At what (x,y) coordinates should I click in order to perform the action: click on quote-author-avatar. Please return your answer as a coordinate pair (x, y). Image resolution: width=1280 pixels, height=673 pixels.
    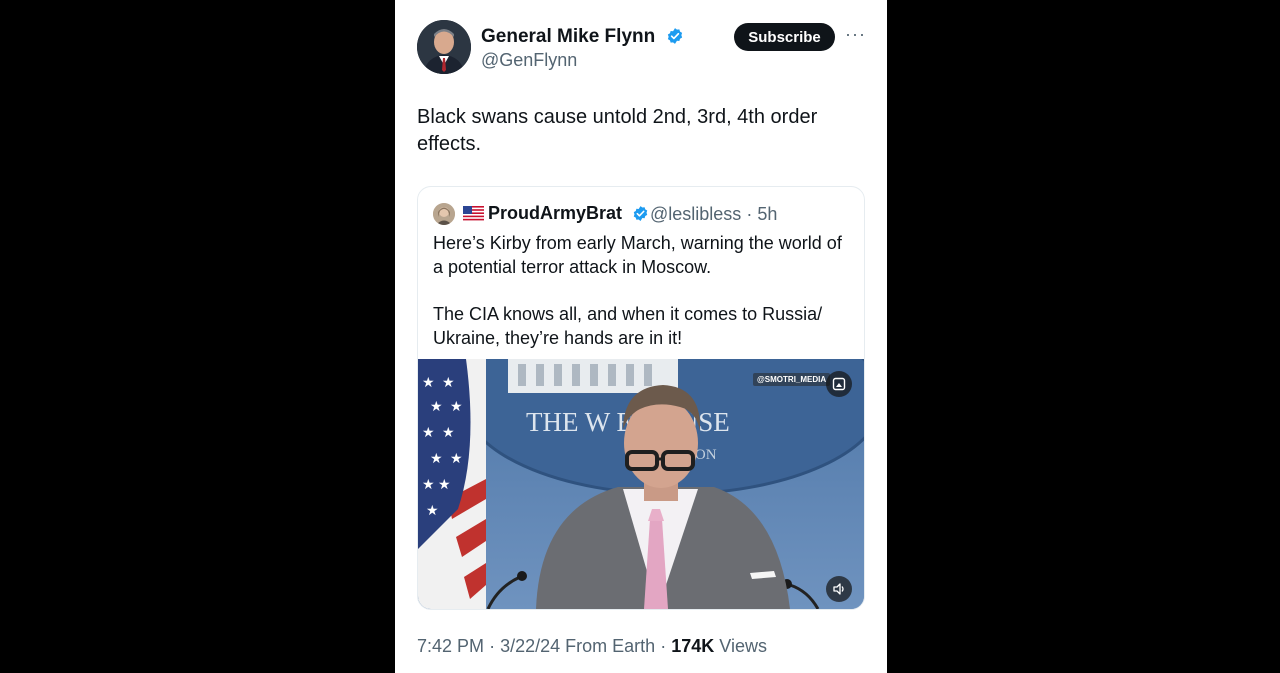
    Looking at the image, I should click on (444, 214).